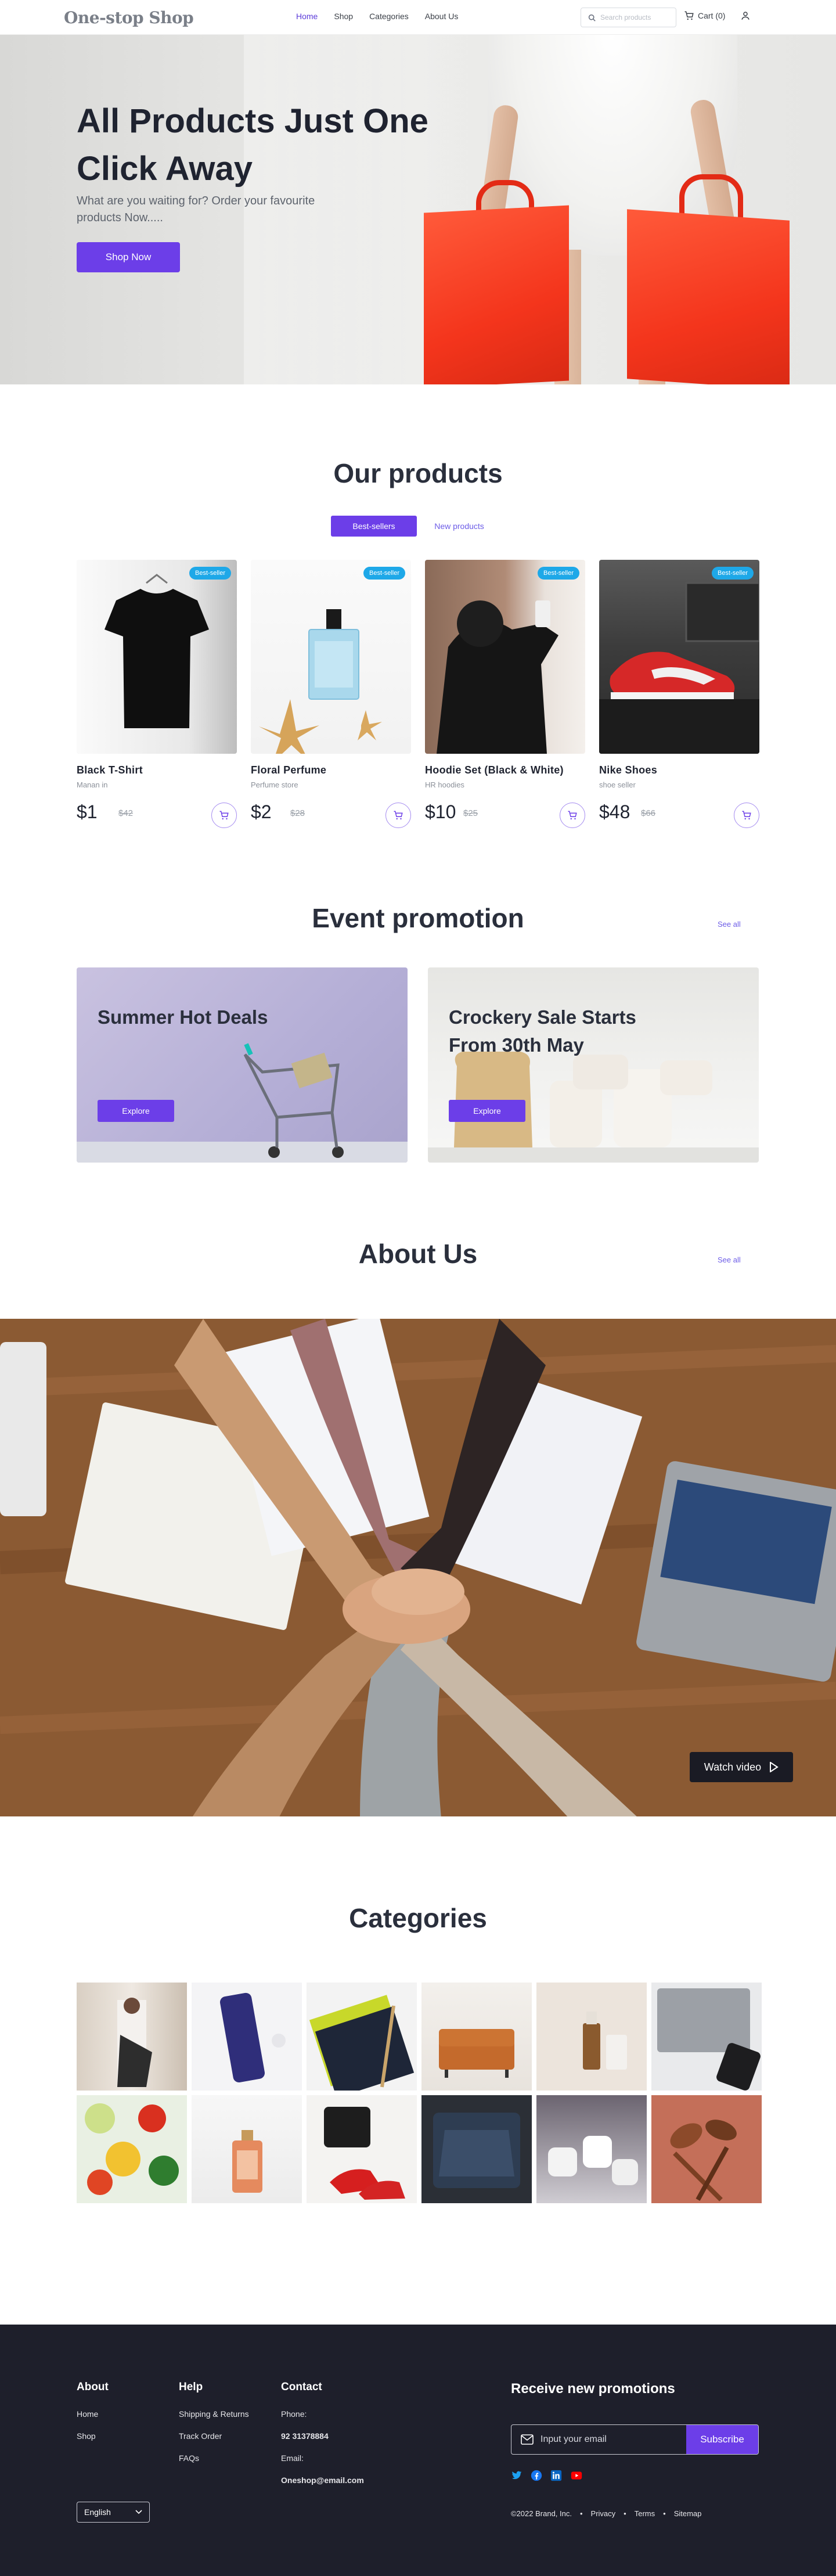 The width and height of the screenshot is (836, 2576). Describe the element at coordinates (593, 2160) in the screenshot. I see `tableware-illustration` at that location.